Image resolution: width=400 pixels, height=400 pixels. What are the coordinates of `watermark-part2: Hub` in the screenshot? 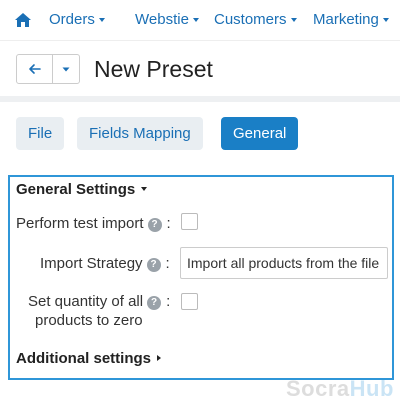 It's located at (371, 388).